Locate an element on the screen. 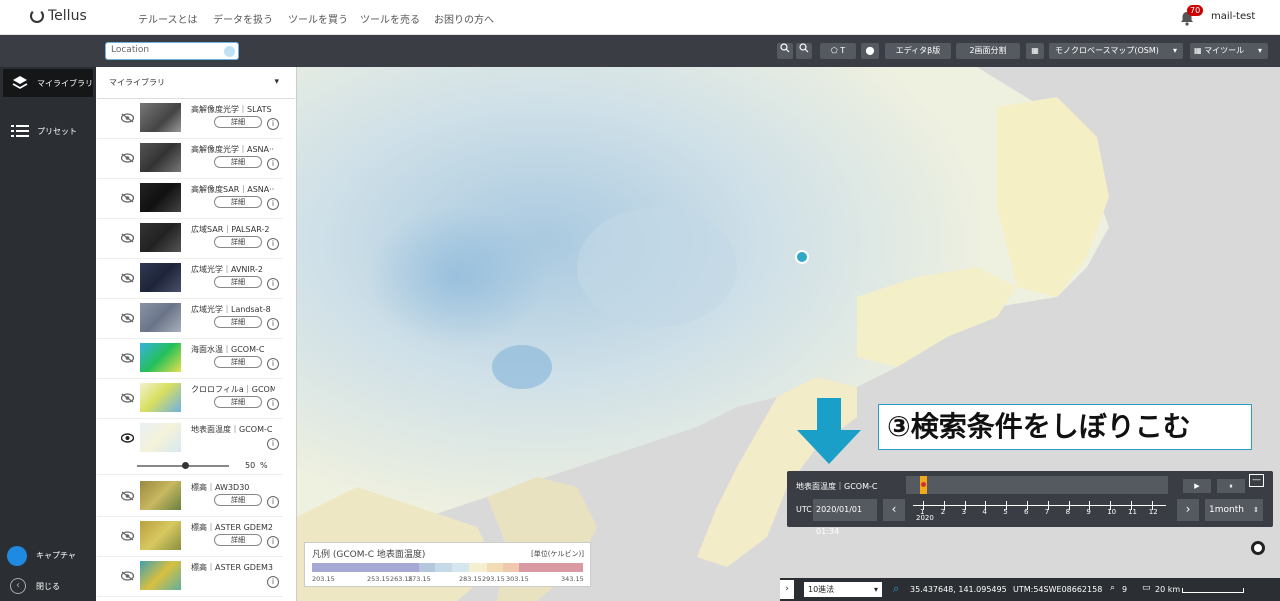 Image resolution: width=1280 pixels, height=601 pixels. grid-icon: ▦ is located at coordinates (1035, 50).